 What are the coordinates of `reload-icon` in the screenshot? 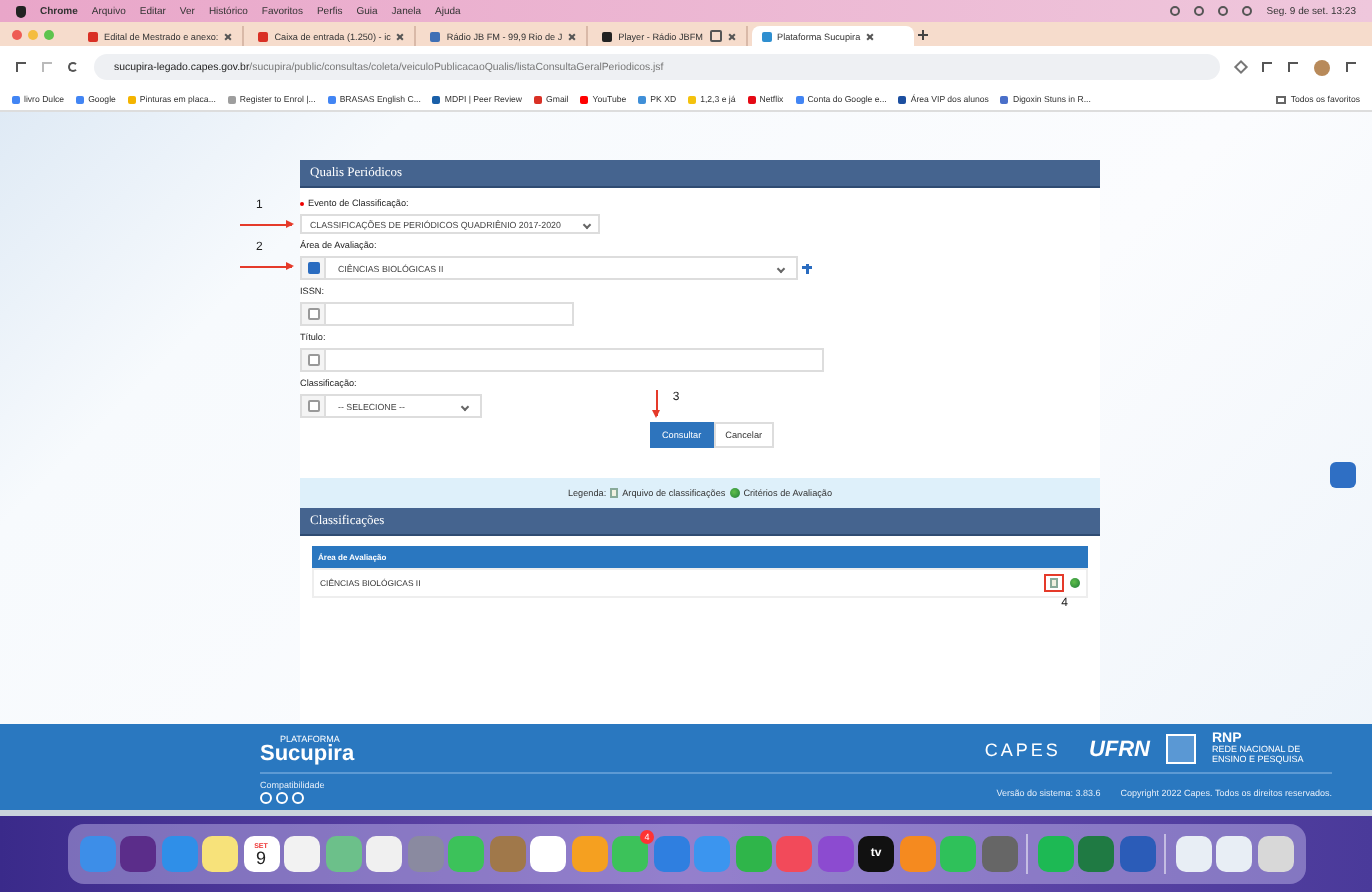 It's located at (73, 67).